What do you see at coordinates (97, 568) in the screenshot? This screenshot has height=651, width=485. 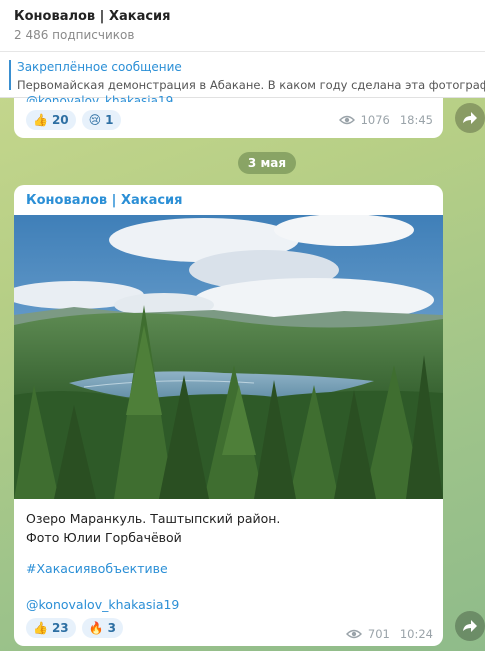 I see `post-hashtag: #Хакасиявобъективе` at bounding box center [97, 568].